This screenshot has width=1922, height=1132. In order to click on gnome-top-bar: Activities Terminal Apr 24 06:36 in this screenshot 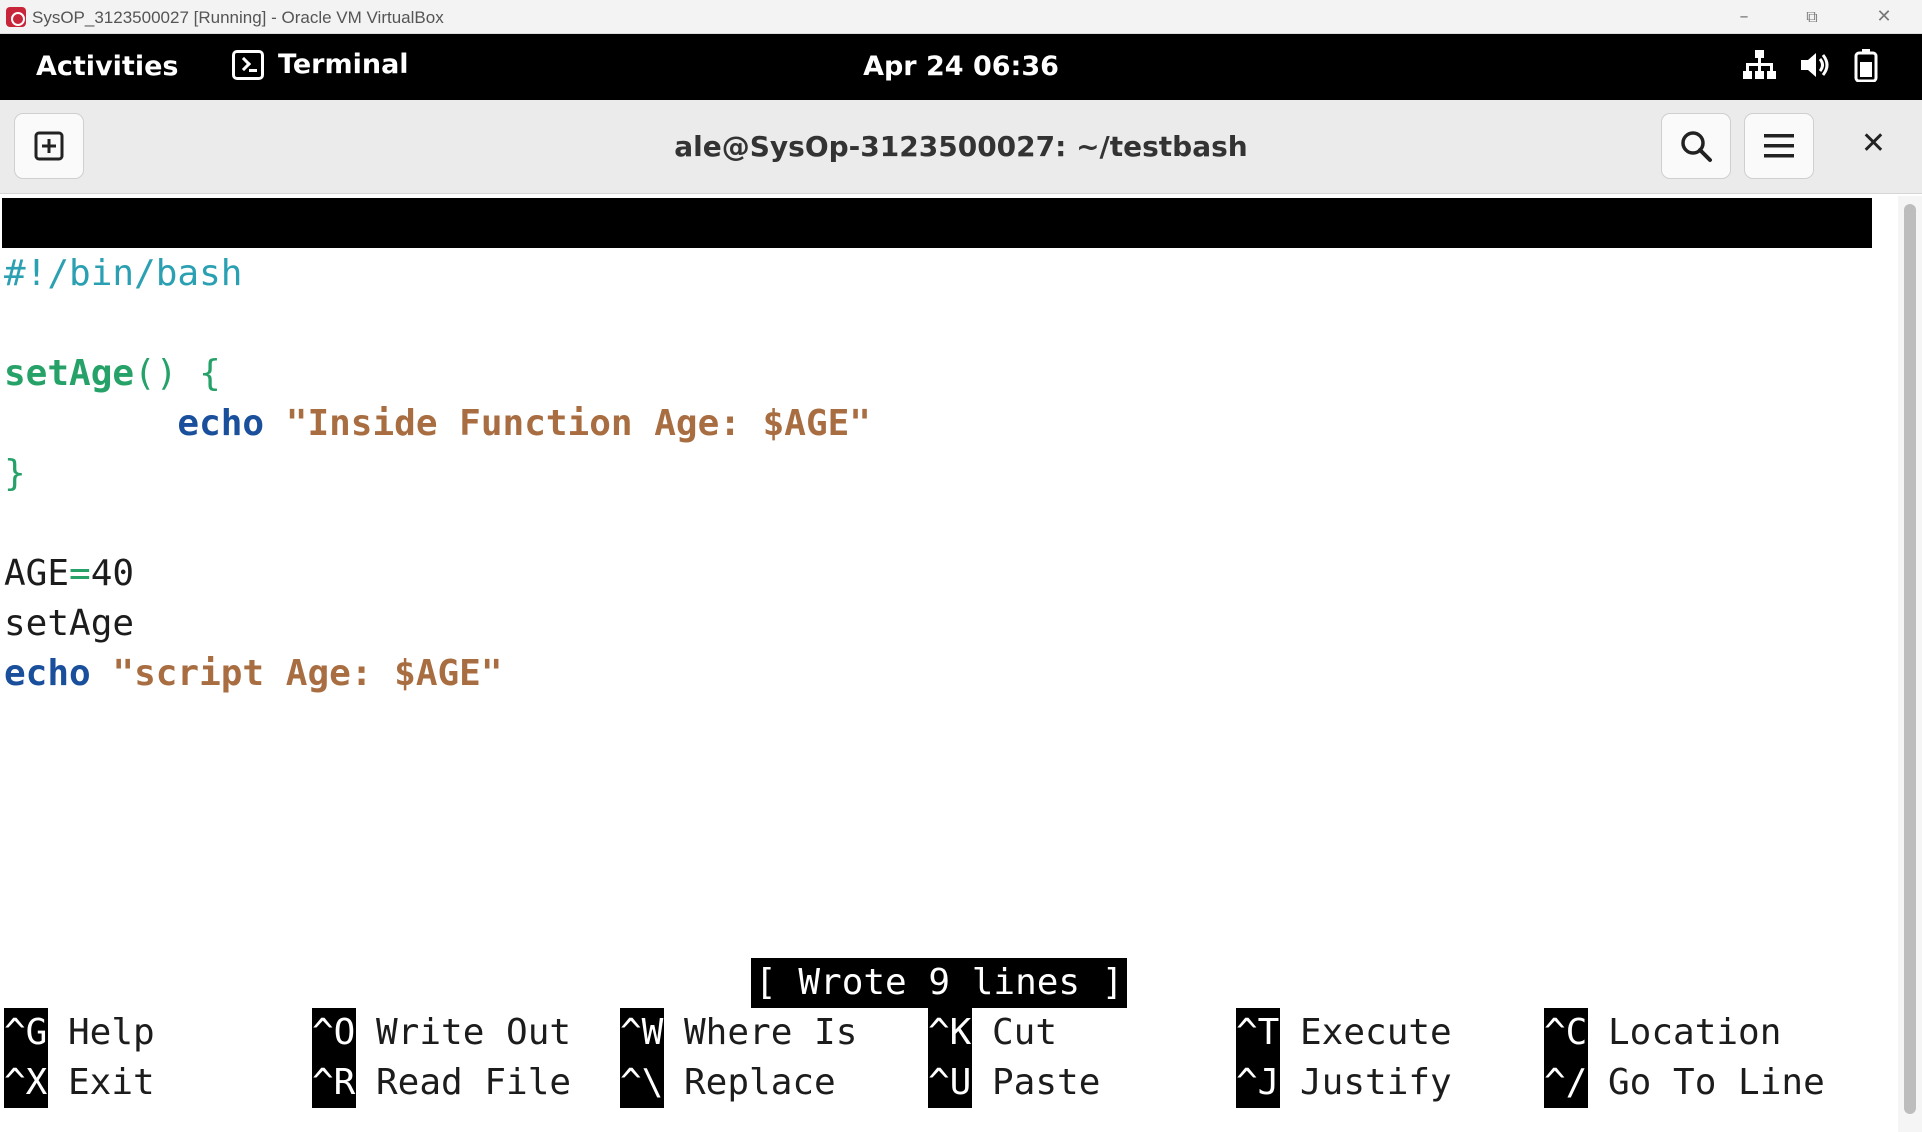, I will do `click(961, 67)`.